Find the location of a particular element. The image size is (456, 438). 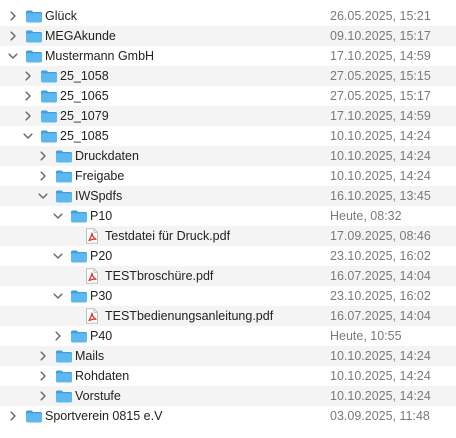

file-row: 25_1085 10.10.2025, 14:24 is located at coordinates (228, 136).